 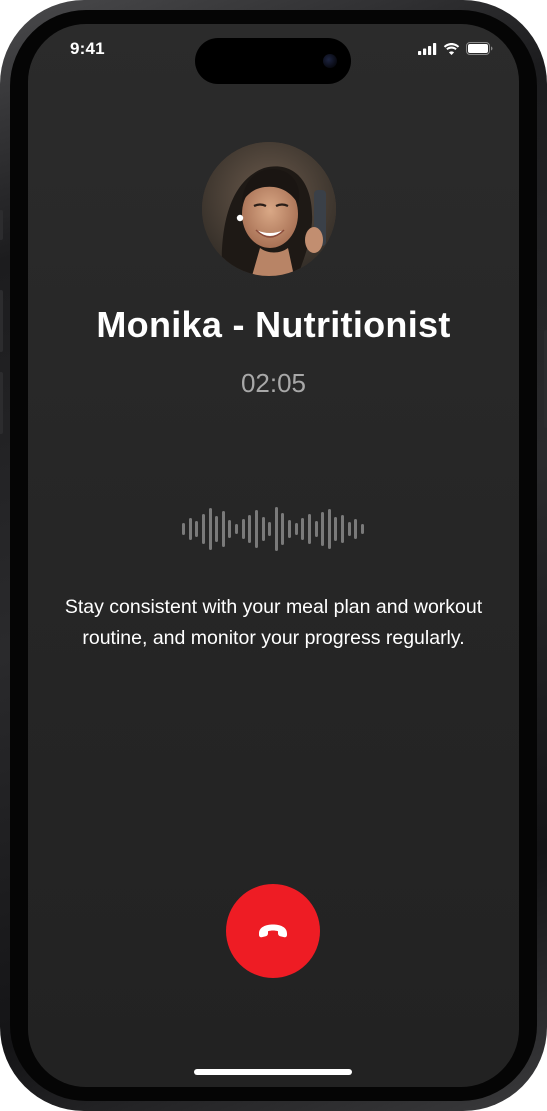 I want to click on status-bar: 9:41, so click(x=273, y=54).